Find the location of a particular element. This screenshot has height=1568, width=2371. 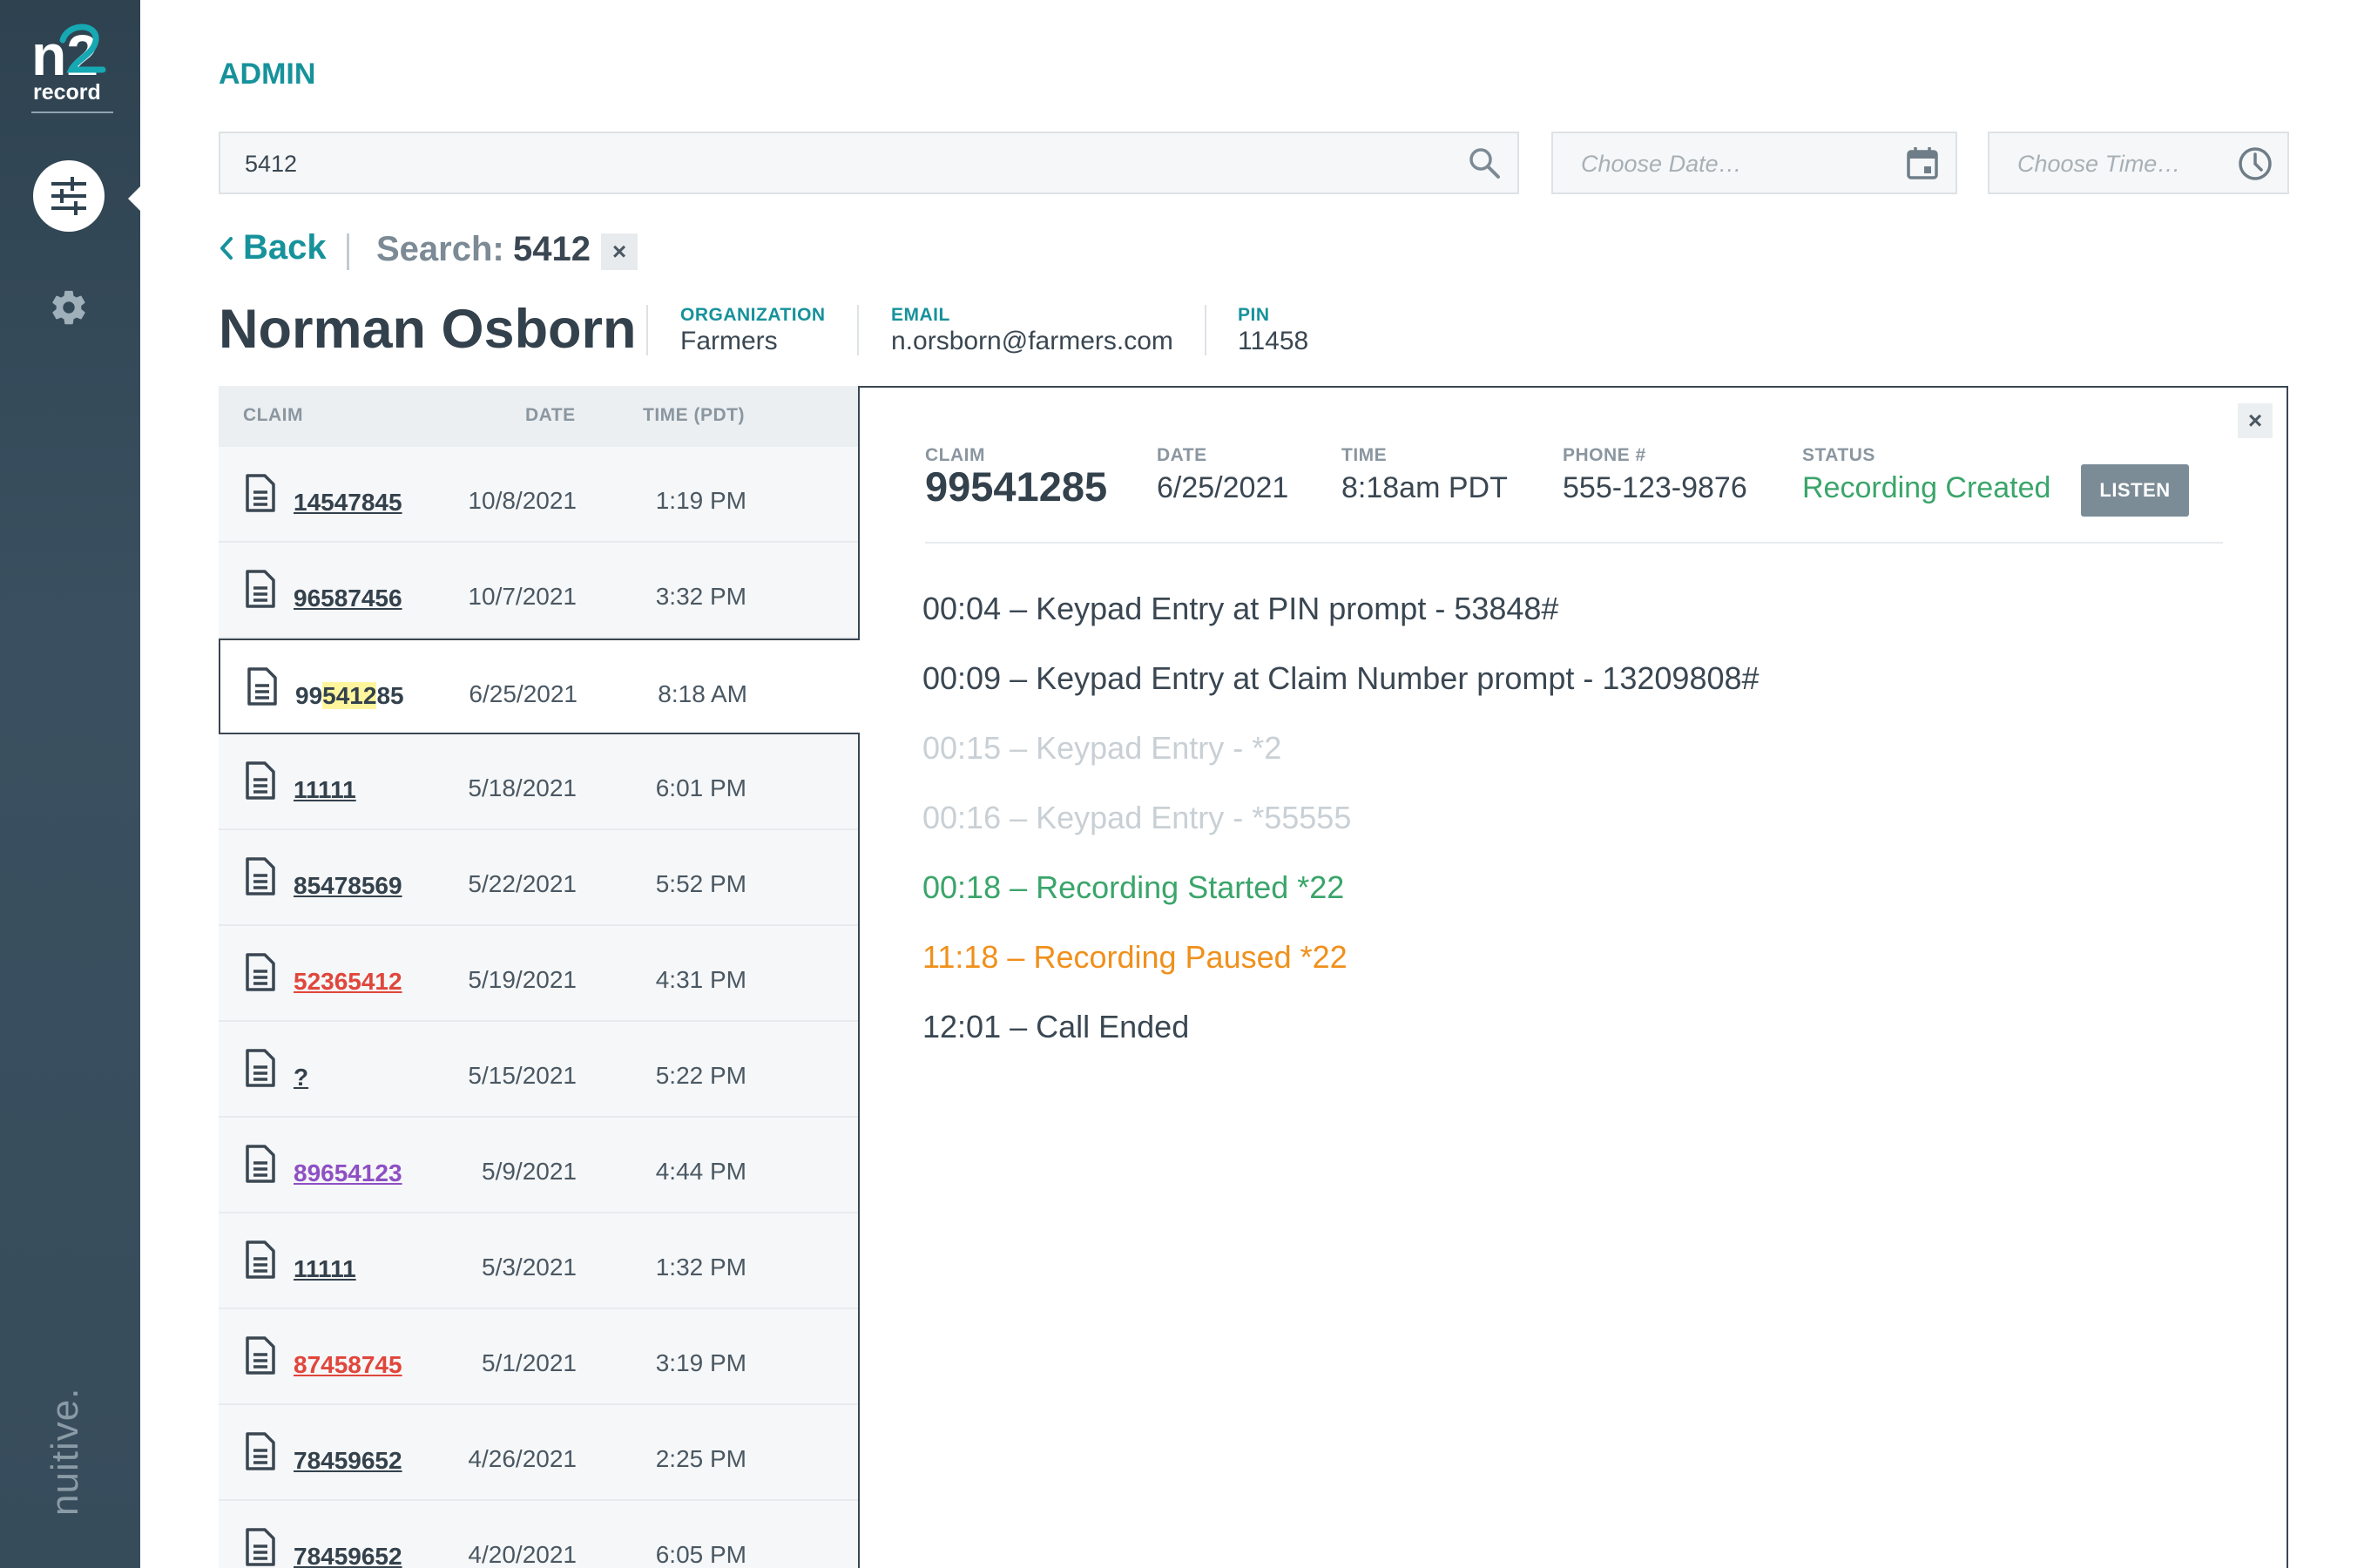

sliders-icon is located at coordinates (68, 196).